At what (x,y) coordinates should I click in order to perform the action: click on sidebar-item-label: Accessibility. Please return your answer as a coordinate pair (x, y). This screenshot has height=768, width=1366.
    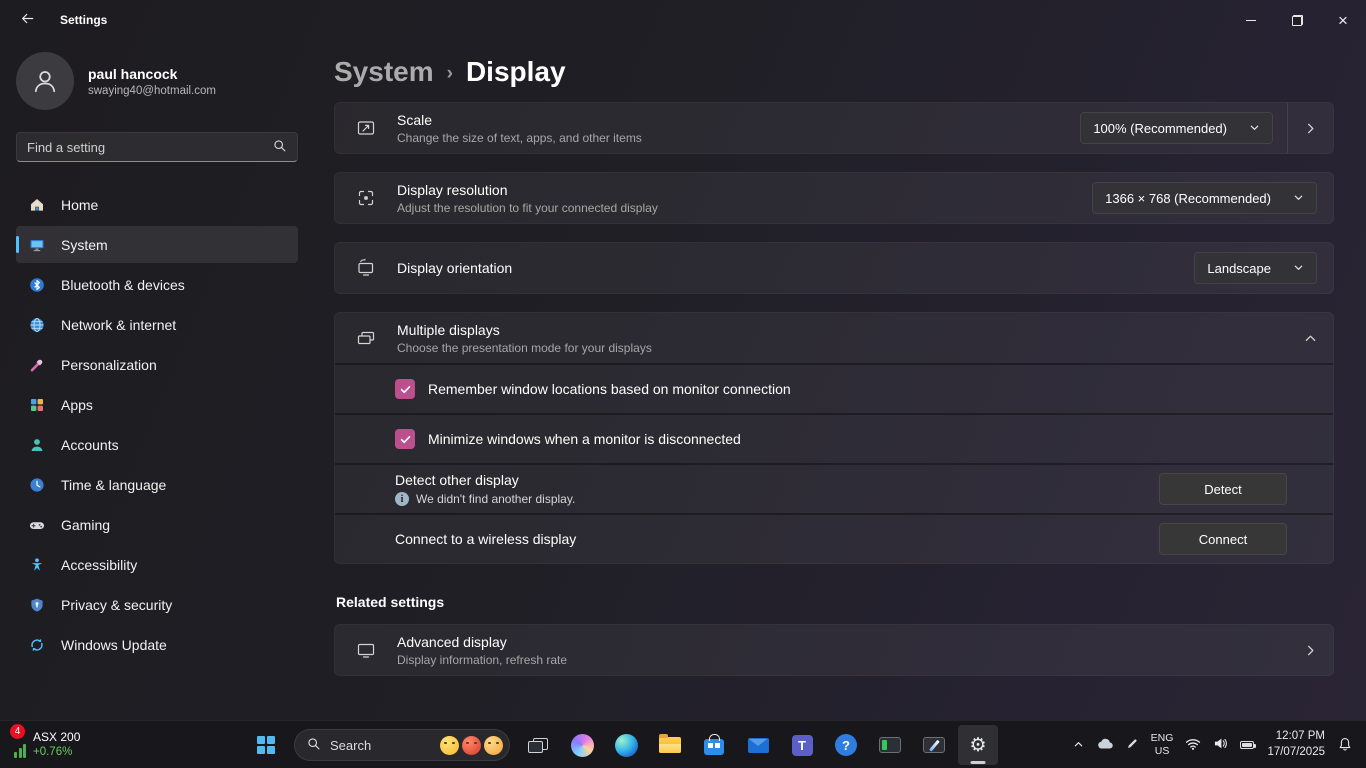
    Looking at the image, I should click on (99, 564).